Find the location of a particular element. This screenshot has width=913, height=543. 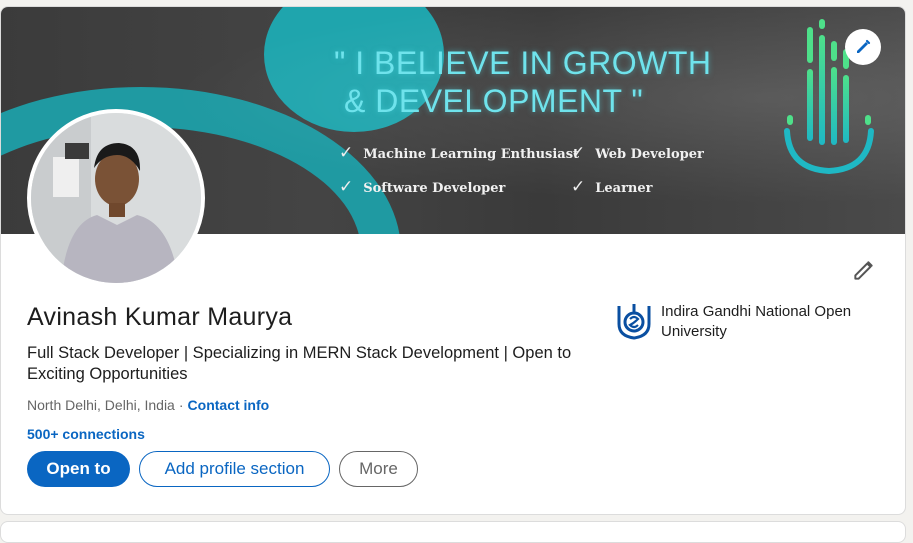

edit-banner-button is located at coordinates (863, 47).